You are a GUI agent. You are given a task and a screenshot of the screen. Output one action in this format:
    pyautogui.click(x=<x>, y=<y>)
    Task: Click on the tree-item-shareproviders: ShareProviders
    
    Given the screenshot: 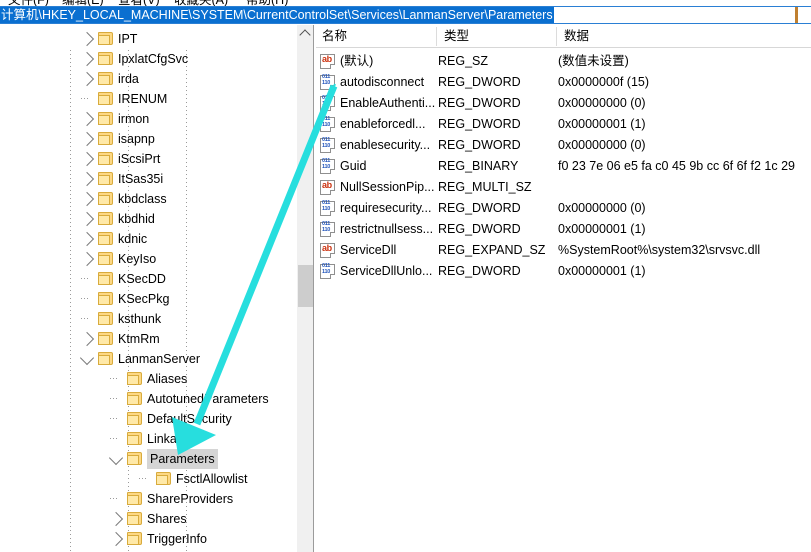 What is the action you would take?
    pyautogui.click(x=148, y=499)
    